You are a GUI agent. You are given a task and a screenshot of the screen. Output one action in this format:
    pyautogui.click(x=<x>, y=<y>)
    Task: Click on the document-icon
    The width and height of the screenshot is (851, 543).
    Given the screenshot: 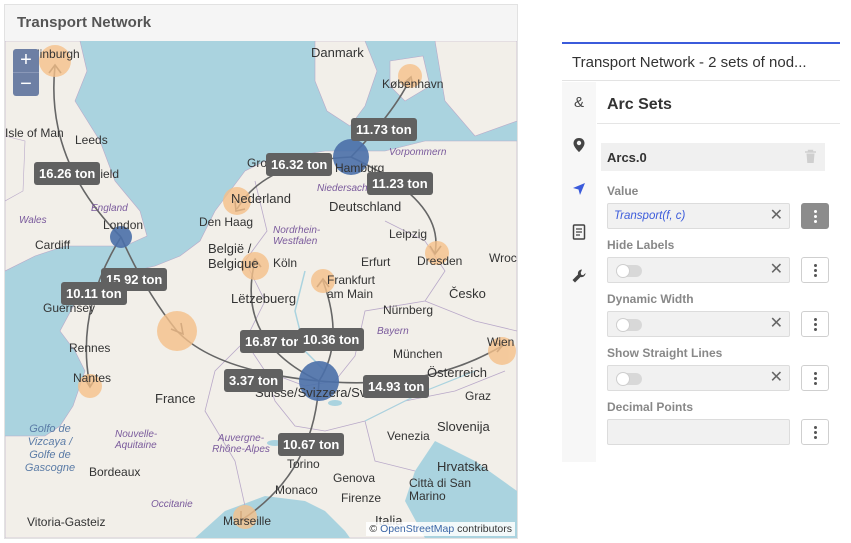 What is the action you would take?
    pyautogui.click(x=579, y=233)
    